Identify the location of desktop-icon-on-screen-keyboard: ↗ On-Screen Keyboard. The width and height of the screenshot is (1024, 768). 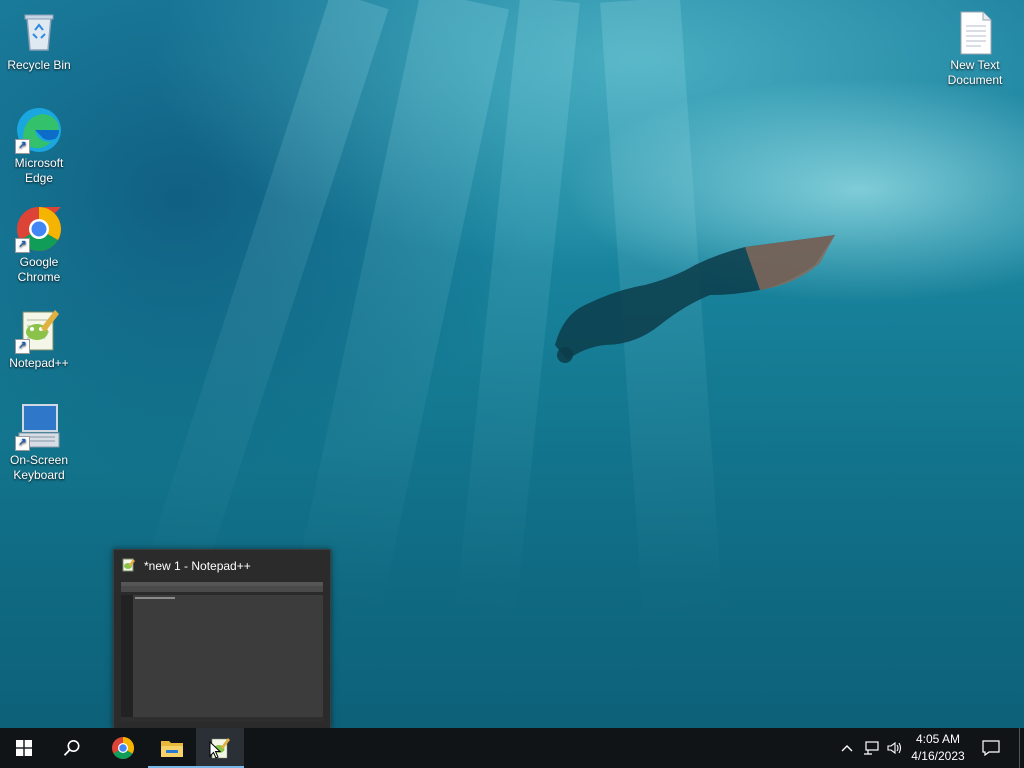
(39, 443).